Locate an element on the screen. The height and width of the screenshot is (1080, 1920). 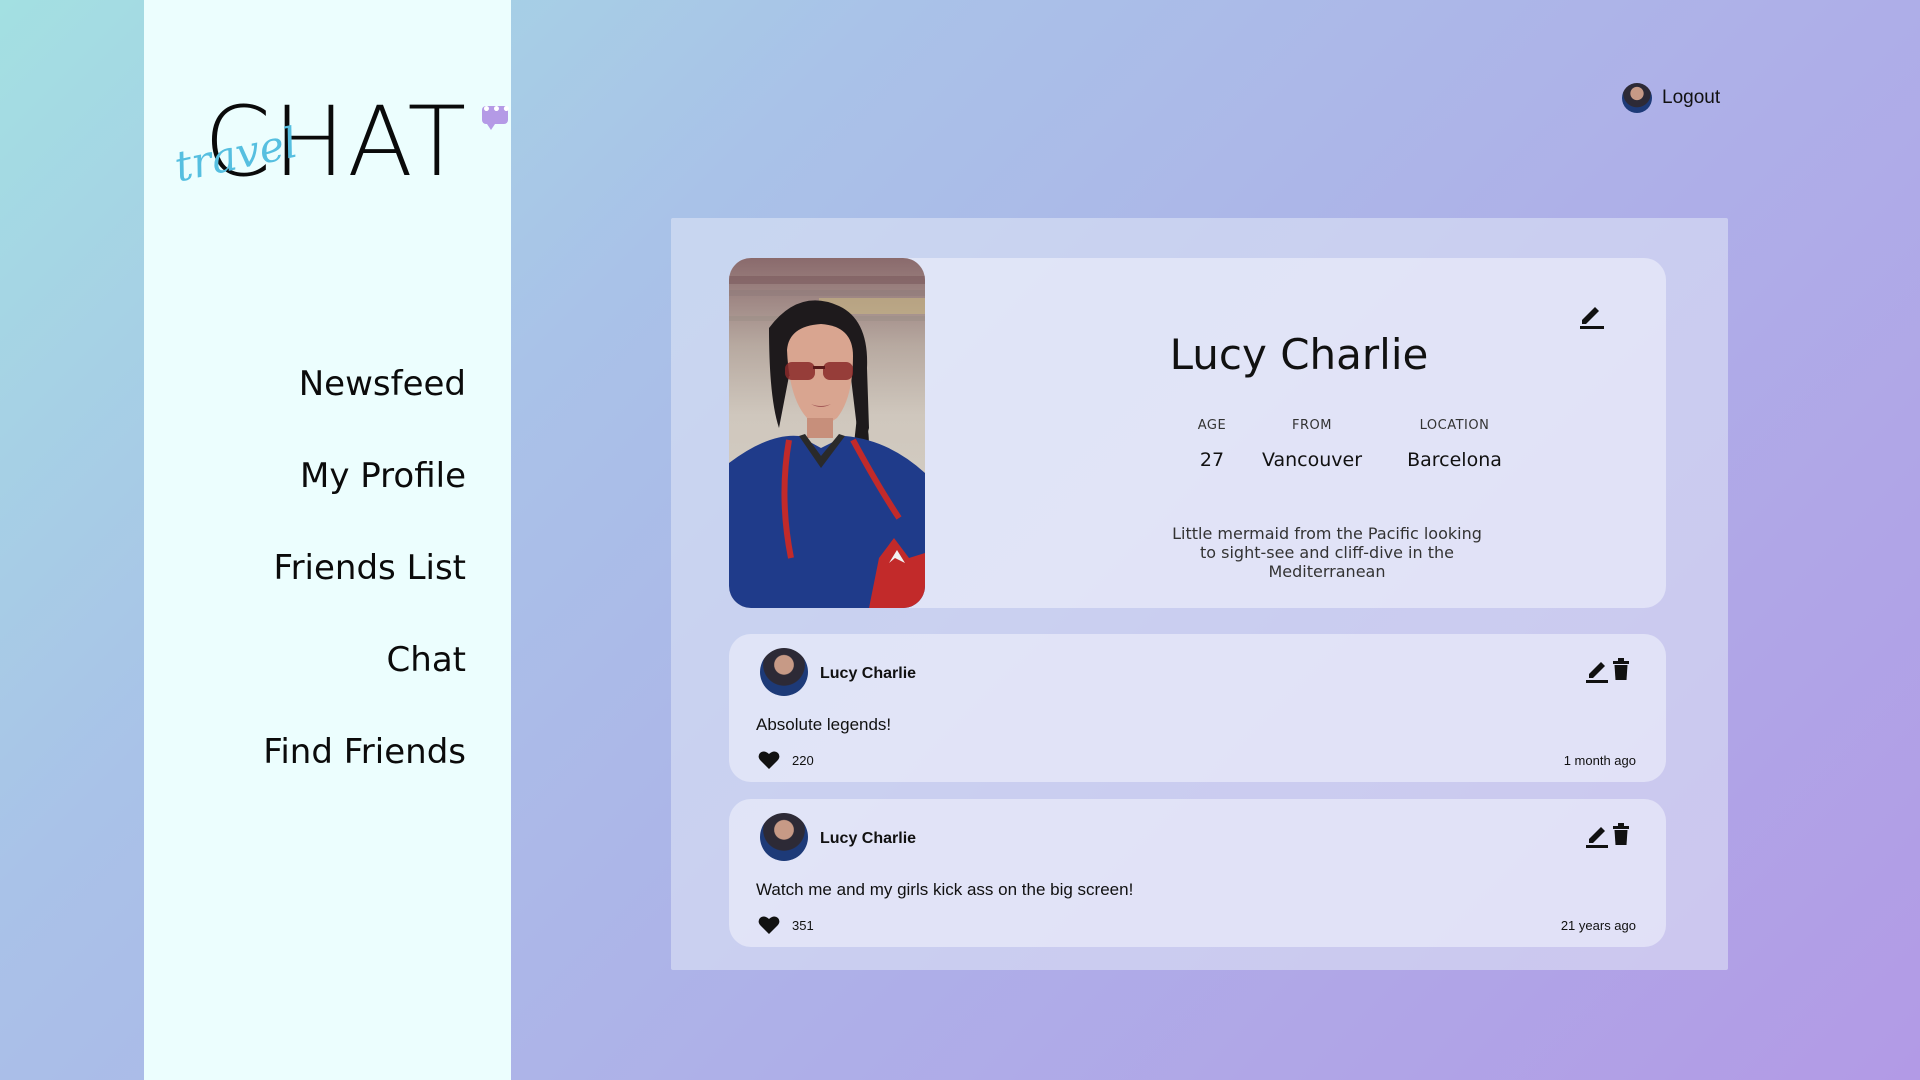
stat-from: FROM Vancouver is located at coordinates (1312, 444).